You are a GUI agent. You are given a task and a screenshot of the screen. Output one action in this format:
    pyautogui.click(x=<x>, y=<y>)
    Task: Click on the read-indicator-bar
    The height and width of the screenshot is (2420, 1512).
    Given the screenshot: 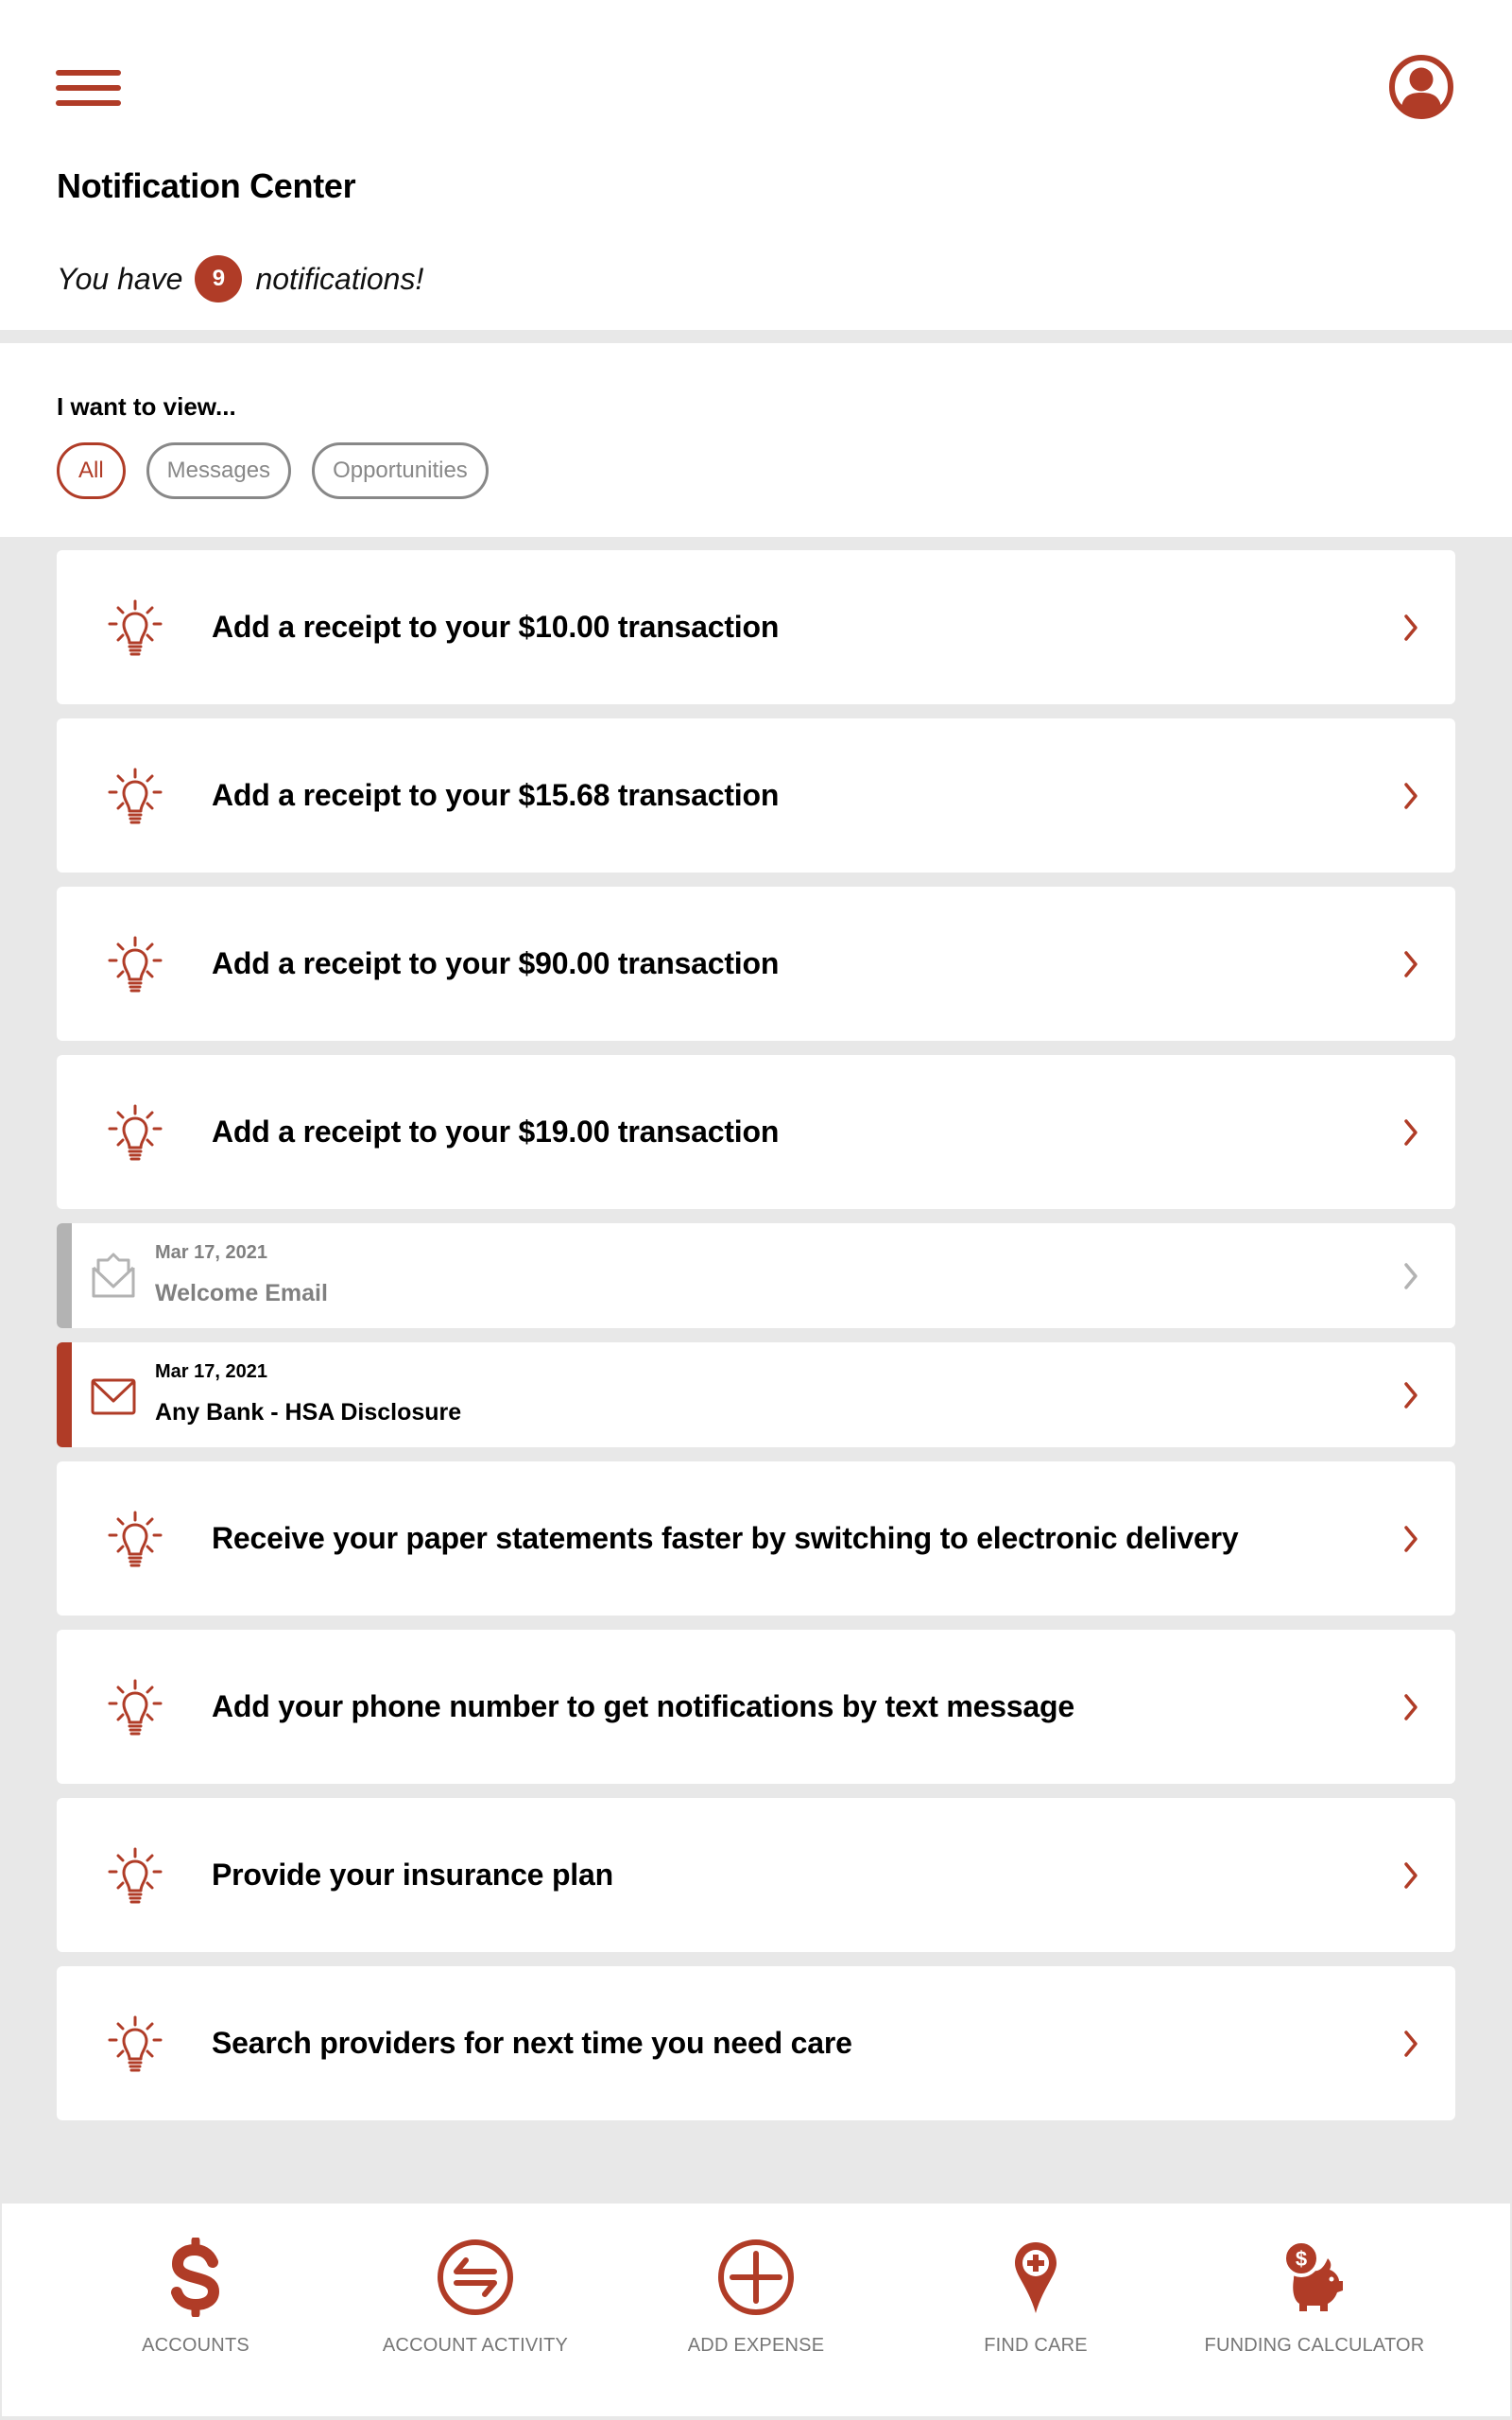 What is the action you would take?
    pyautogui.click(x=64, y=1275)
    